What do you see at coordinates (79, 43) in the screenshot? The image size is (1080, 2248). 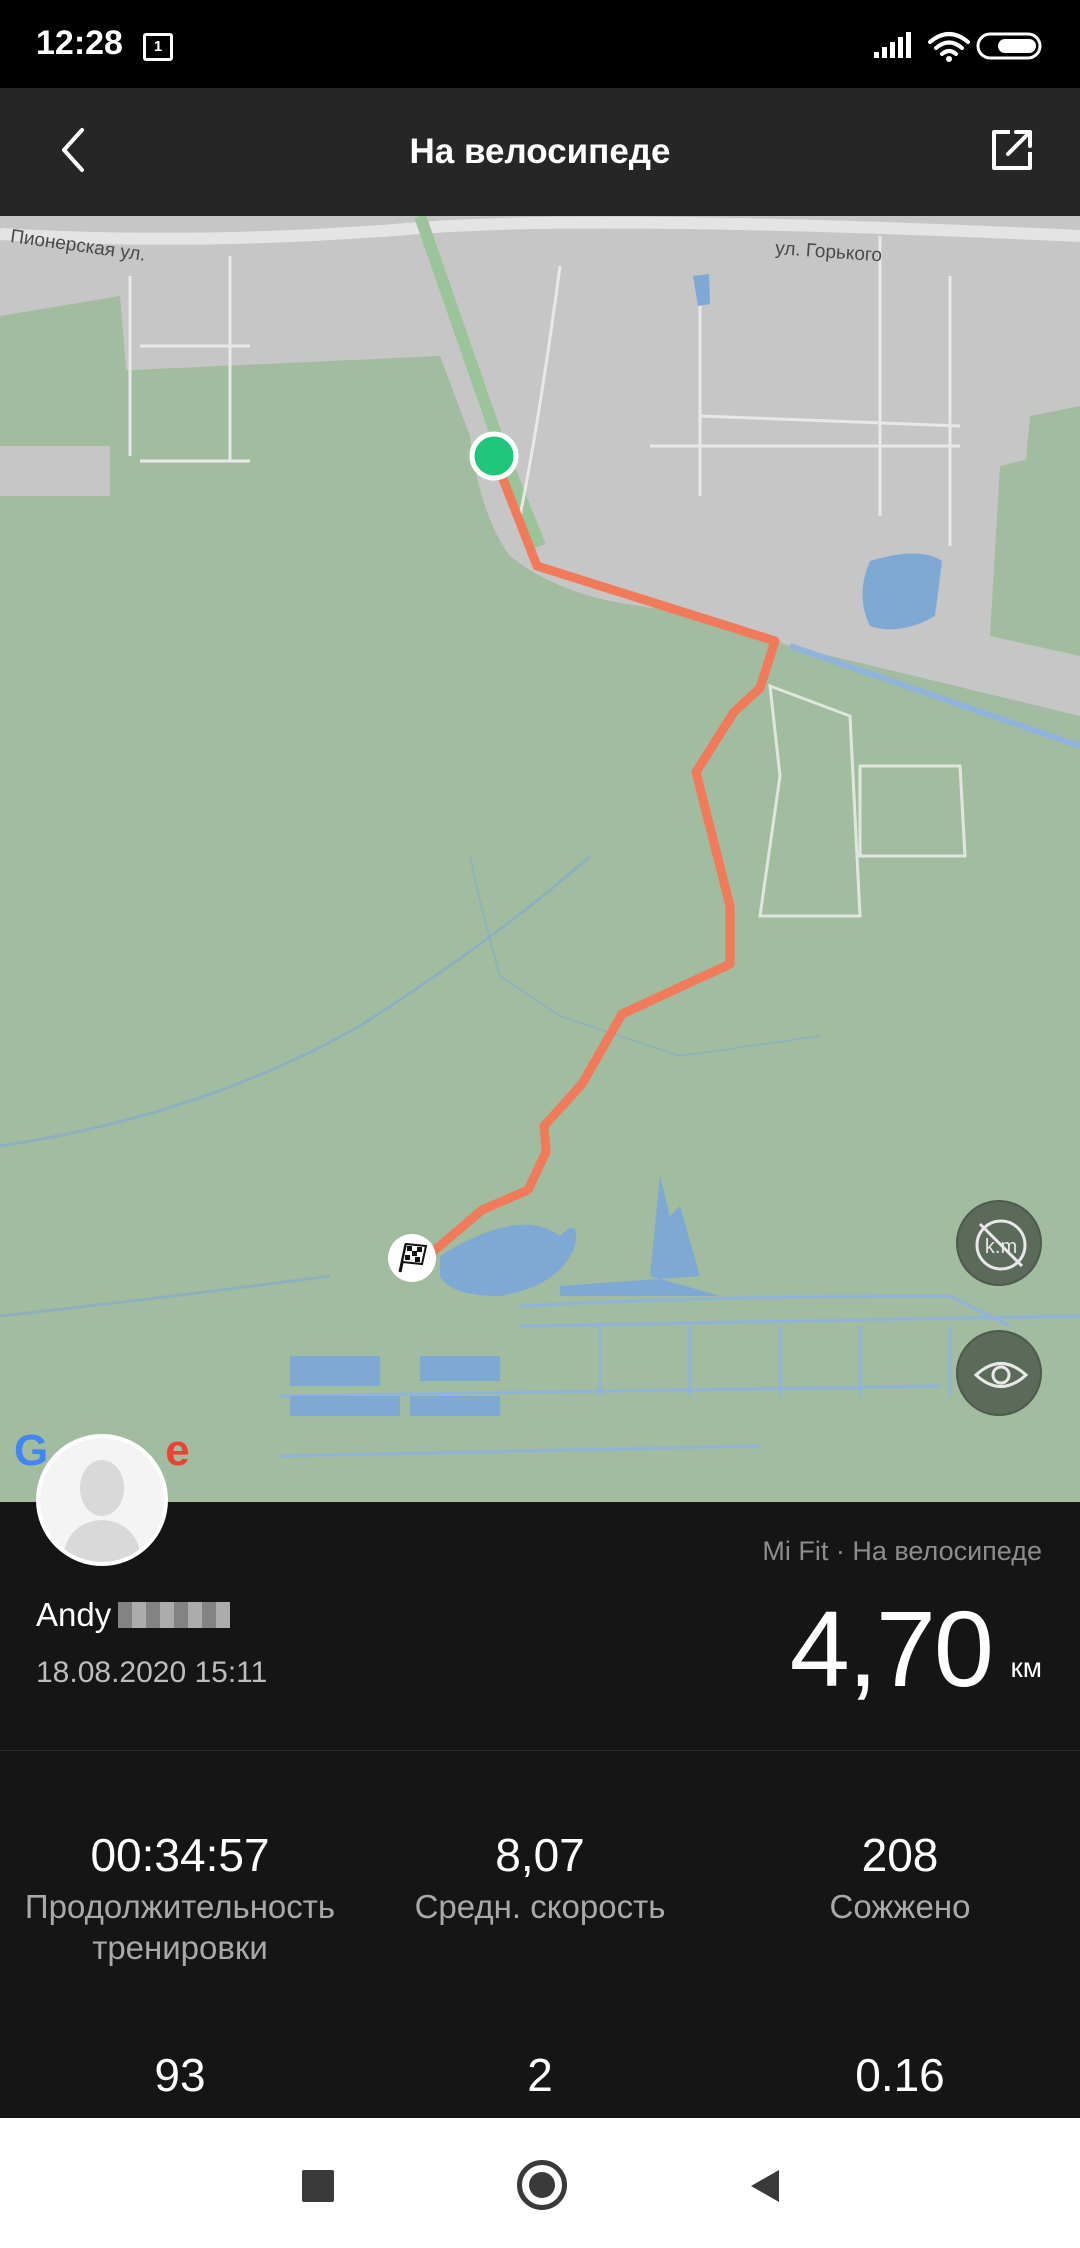 I see `status-time: 12:28` at bounding box center [79, 43].